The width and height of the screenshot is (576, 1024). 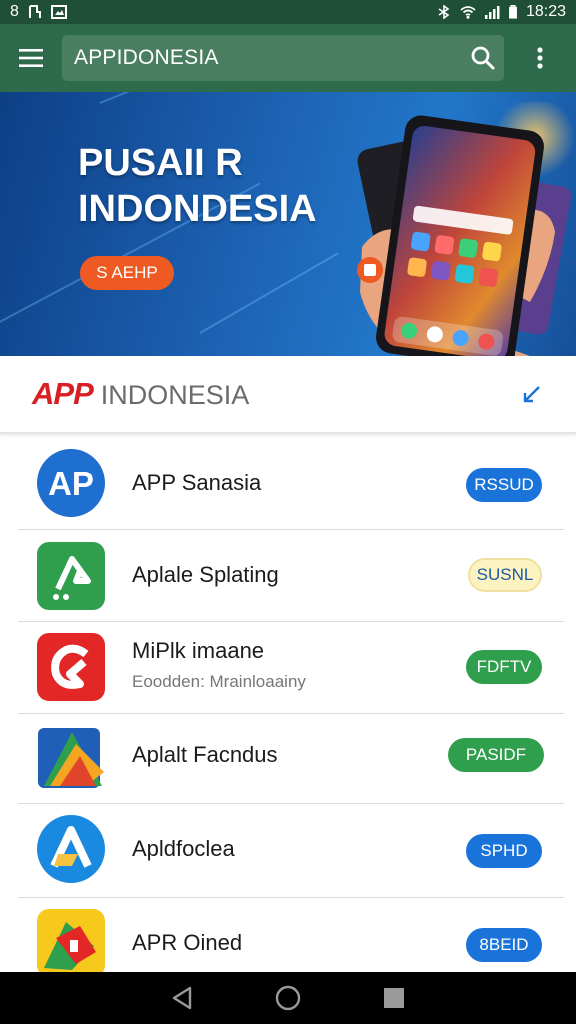 I want to click on status-right: 18:23, so click(x=501, y=12).